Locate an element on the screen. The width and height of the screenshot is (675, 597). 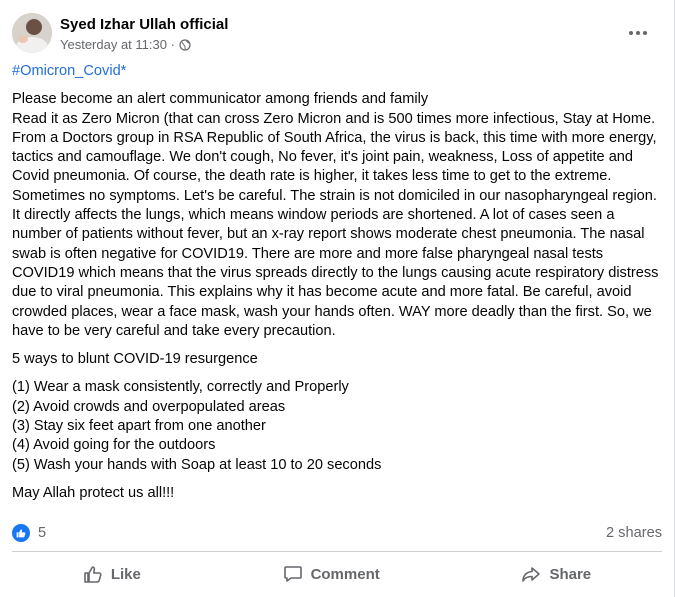
globe-icon is located at coordinates (185, 44).